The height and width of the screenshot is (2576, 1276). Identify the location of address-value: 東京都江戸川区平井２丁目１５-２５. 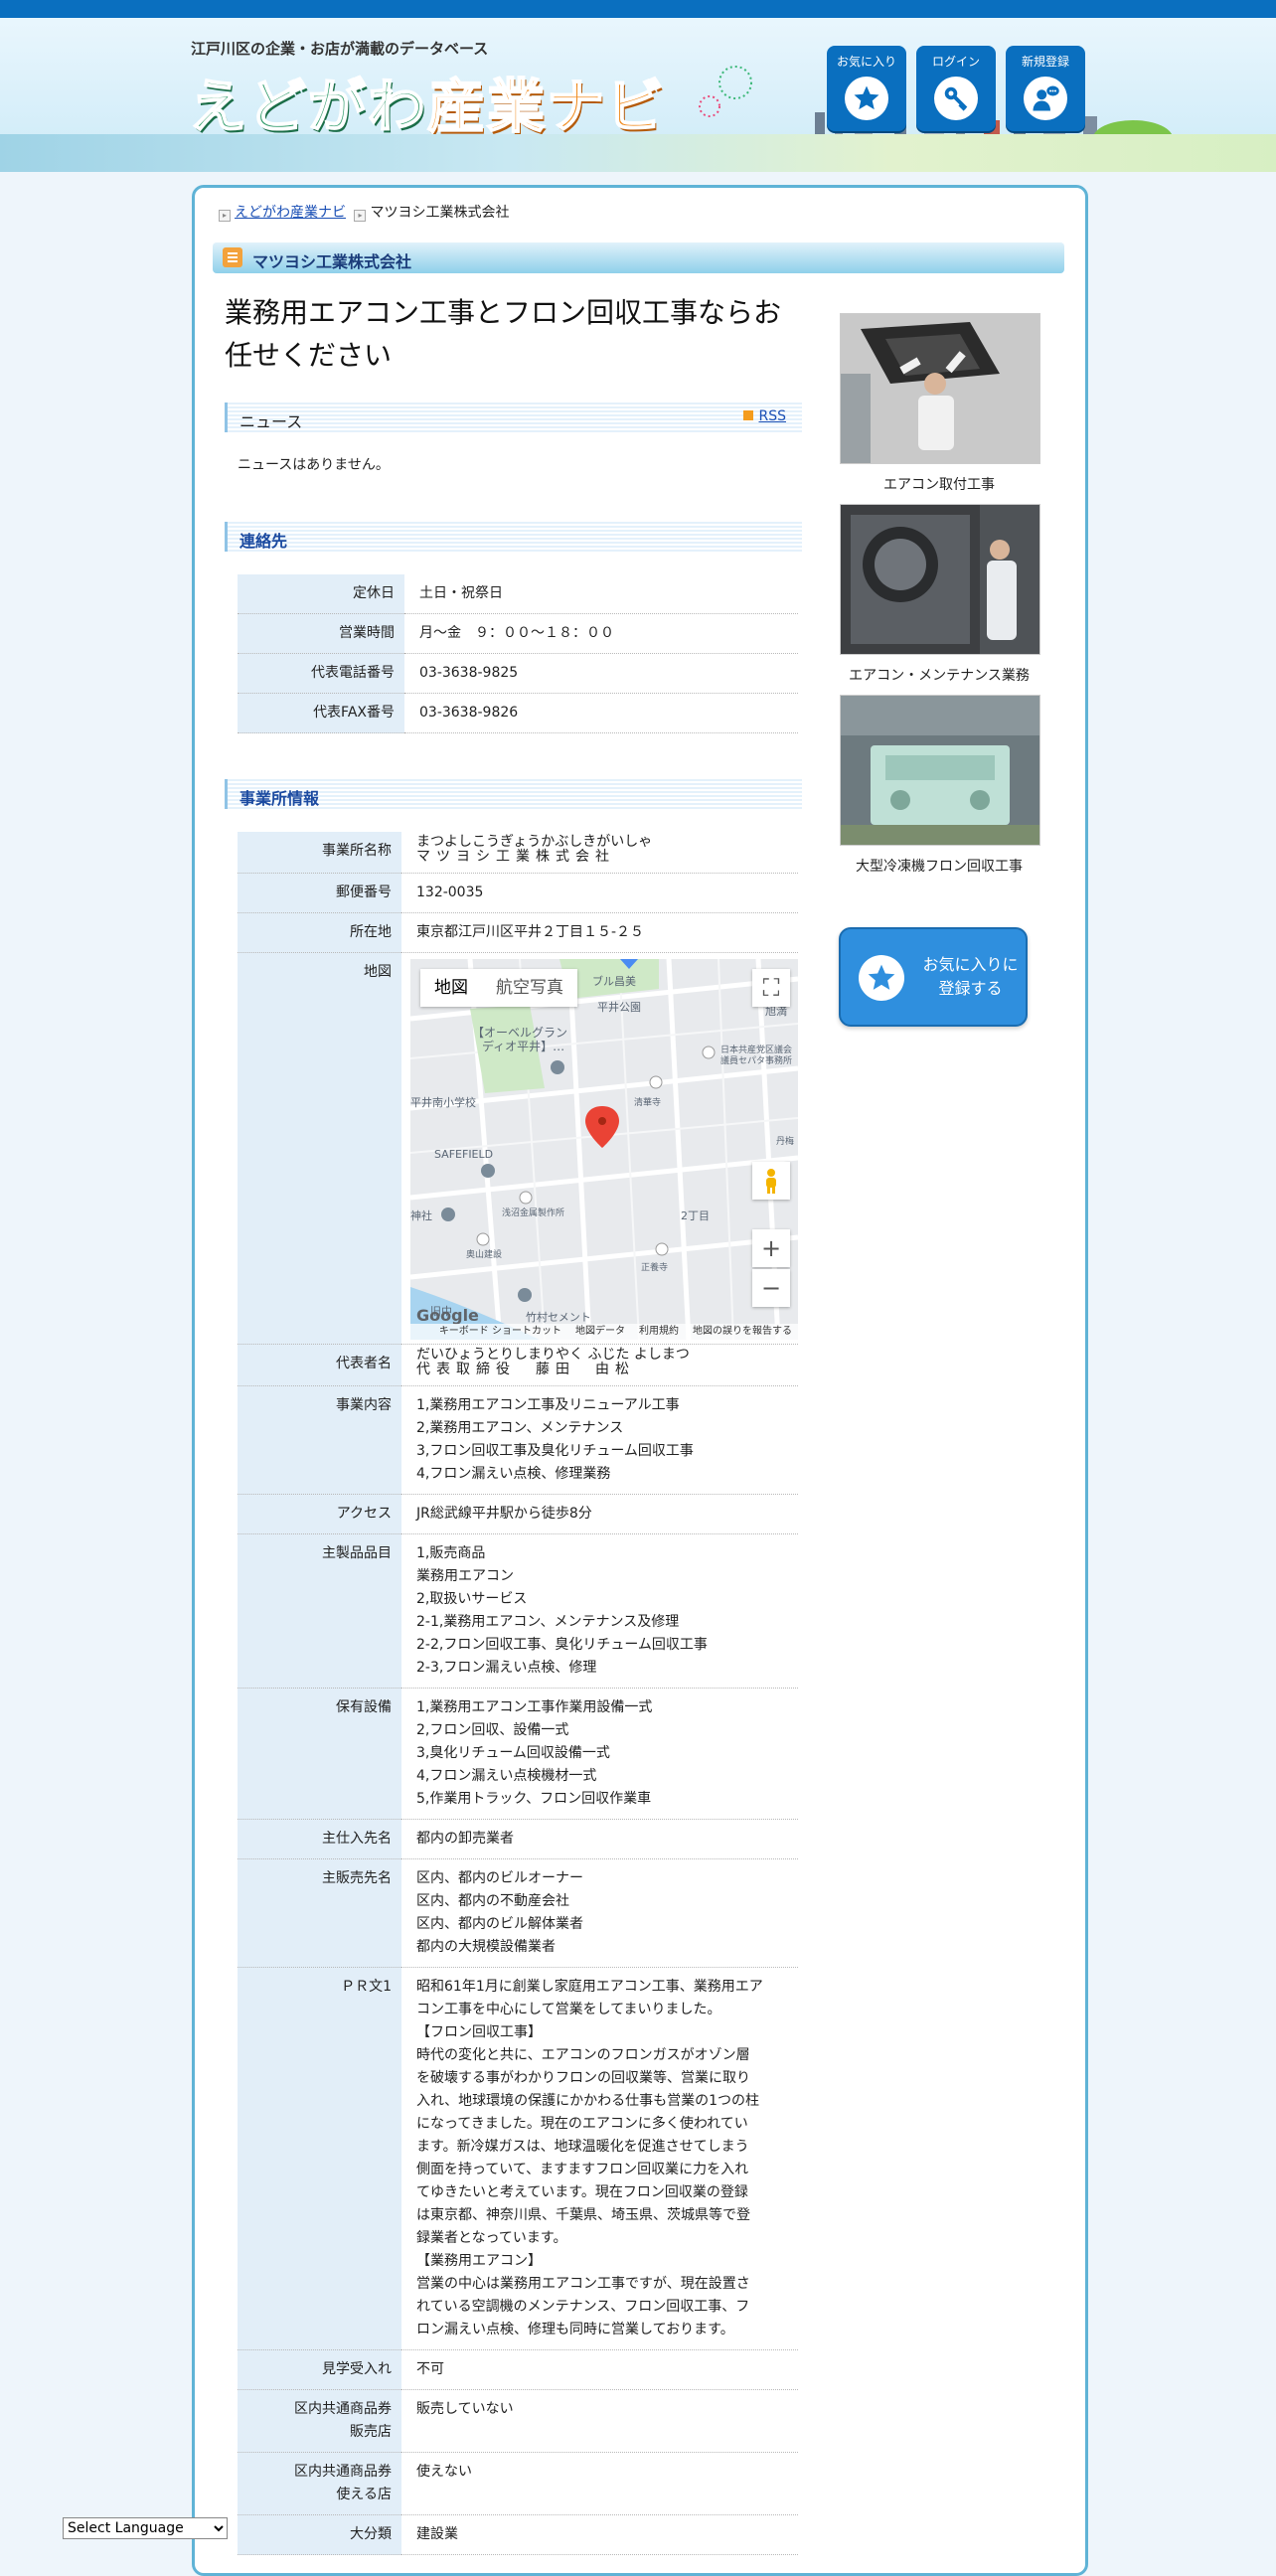
(600, 932).